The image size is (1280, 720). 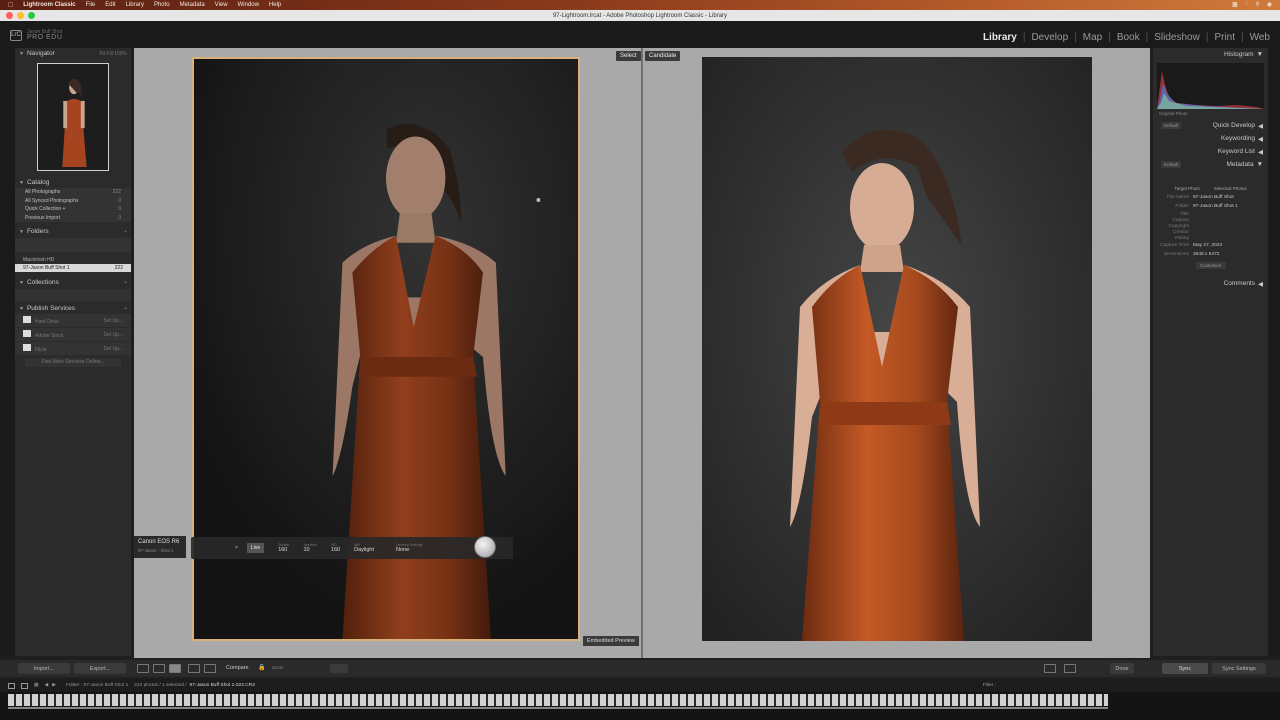 What do you see at coordinates (1269, 4) in the screenshot?
I see `control-center-icon: ◉` at bounding box center [1269, 4].